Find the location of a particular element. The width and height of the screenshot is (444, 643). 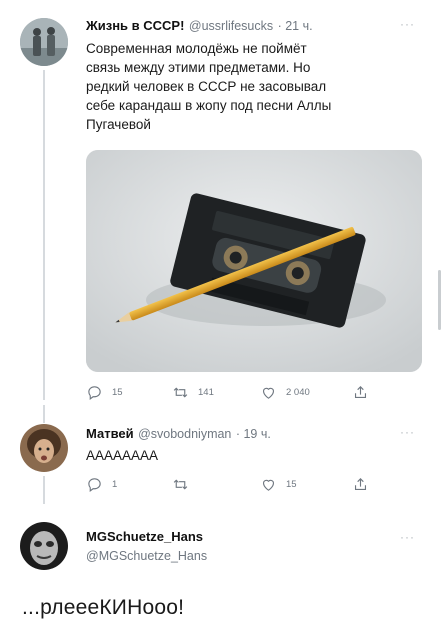

avatar-svobodniyman is located at coordinates (44, 448).